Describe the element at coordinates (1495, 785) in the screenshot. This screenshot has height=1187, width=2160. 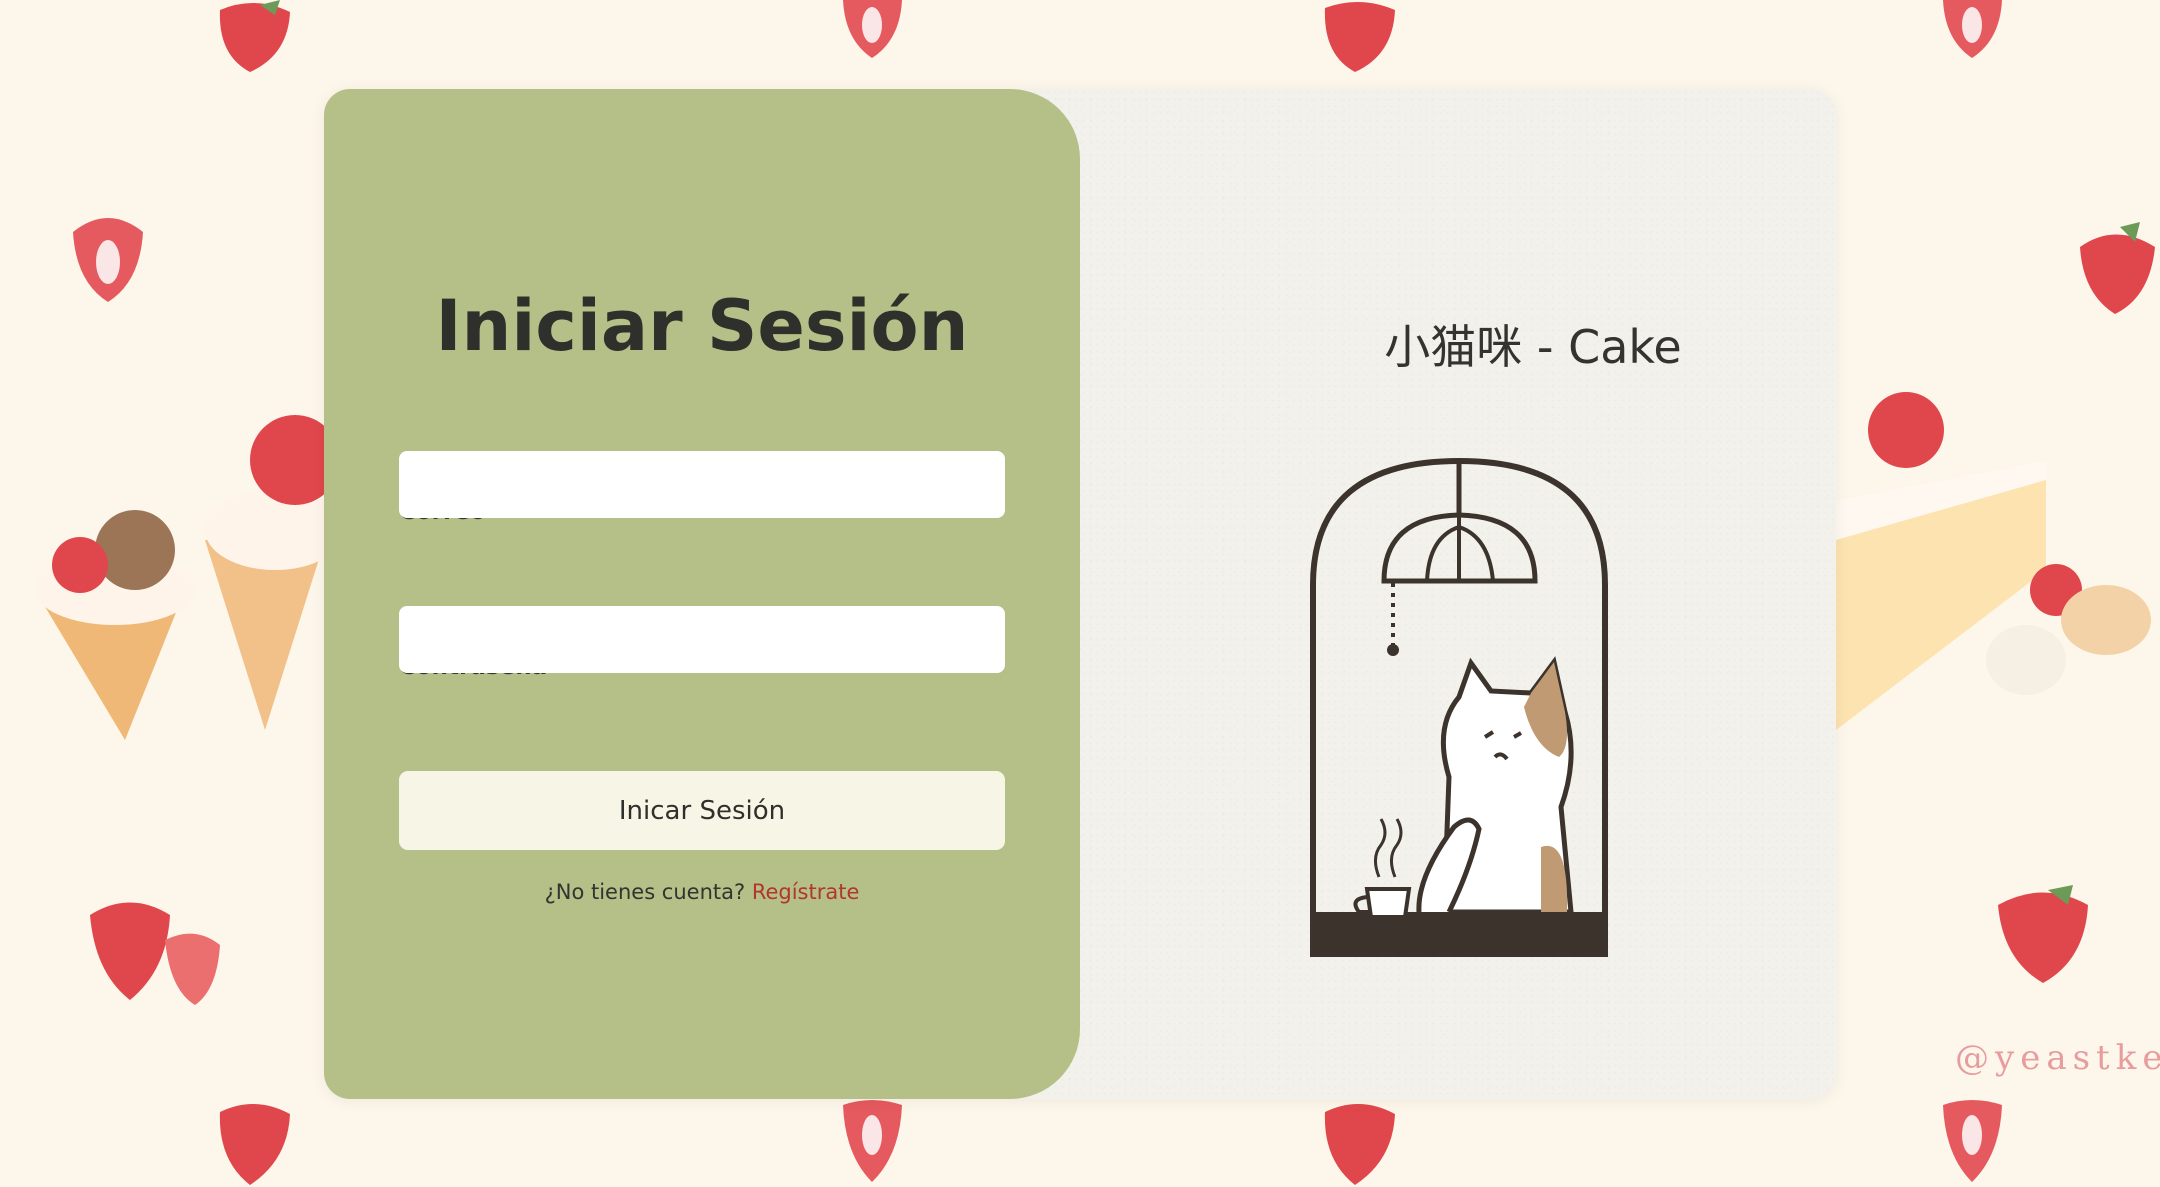
I see `cat-icon` at that location.